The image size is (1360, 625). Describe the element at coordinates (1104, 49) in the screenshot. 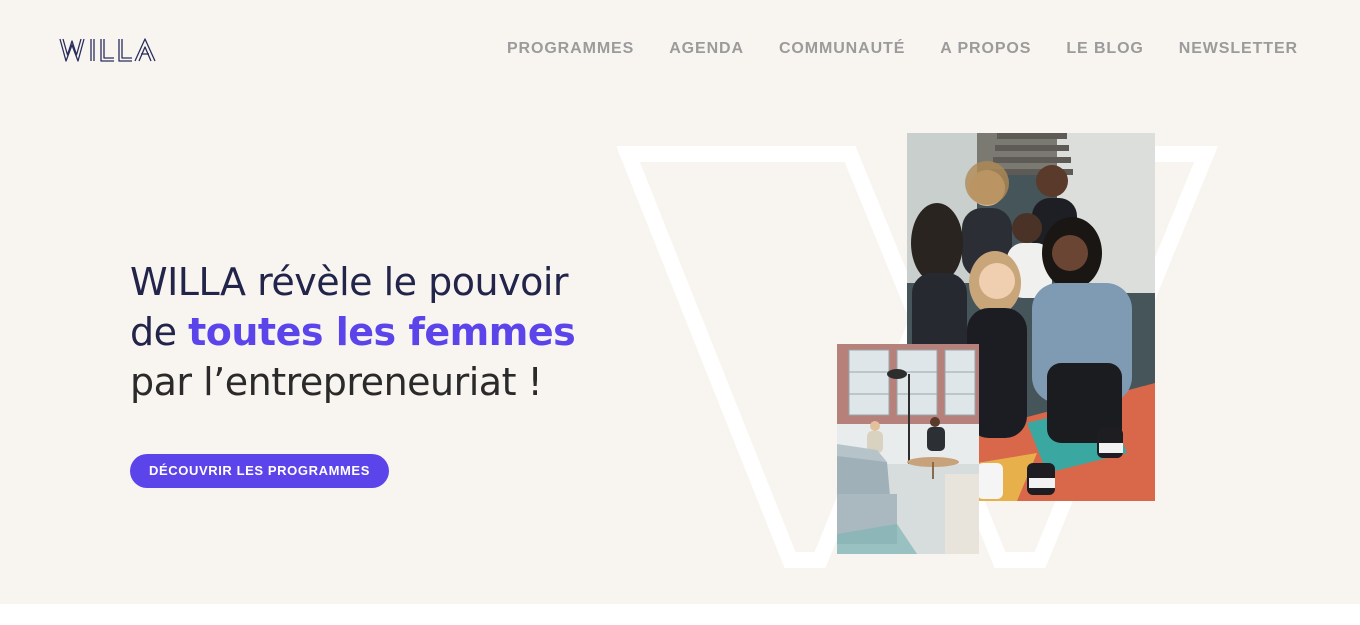

I see `nav-le-blog: LE BLOG` at that location.